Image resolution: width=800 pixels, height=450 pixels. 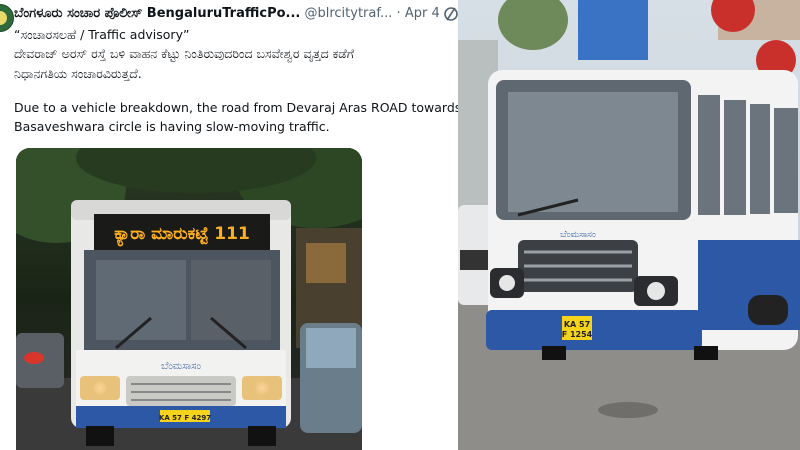 I want to click on bus-logo-text: ಬೆಂಮಸಾಸಂ, so click(x=181, y=366).